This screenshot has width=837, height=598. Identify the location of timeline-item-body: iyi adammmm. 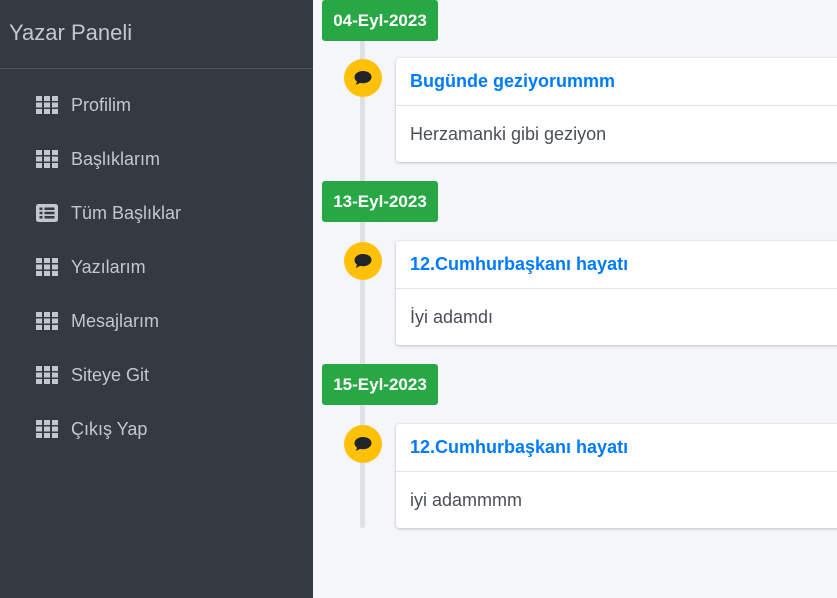
(466, 499).